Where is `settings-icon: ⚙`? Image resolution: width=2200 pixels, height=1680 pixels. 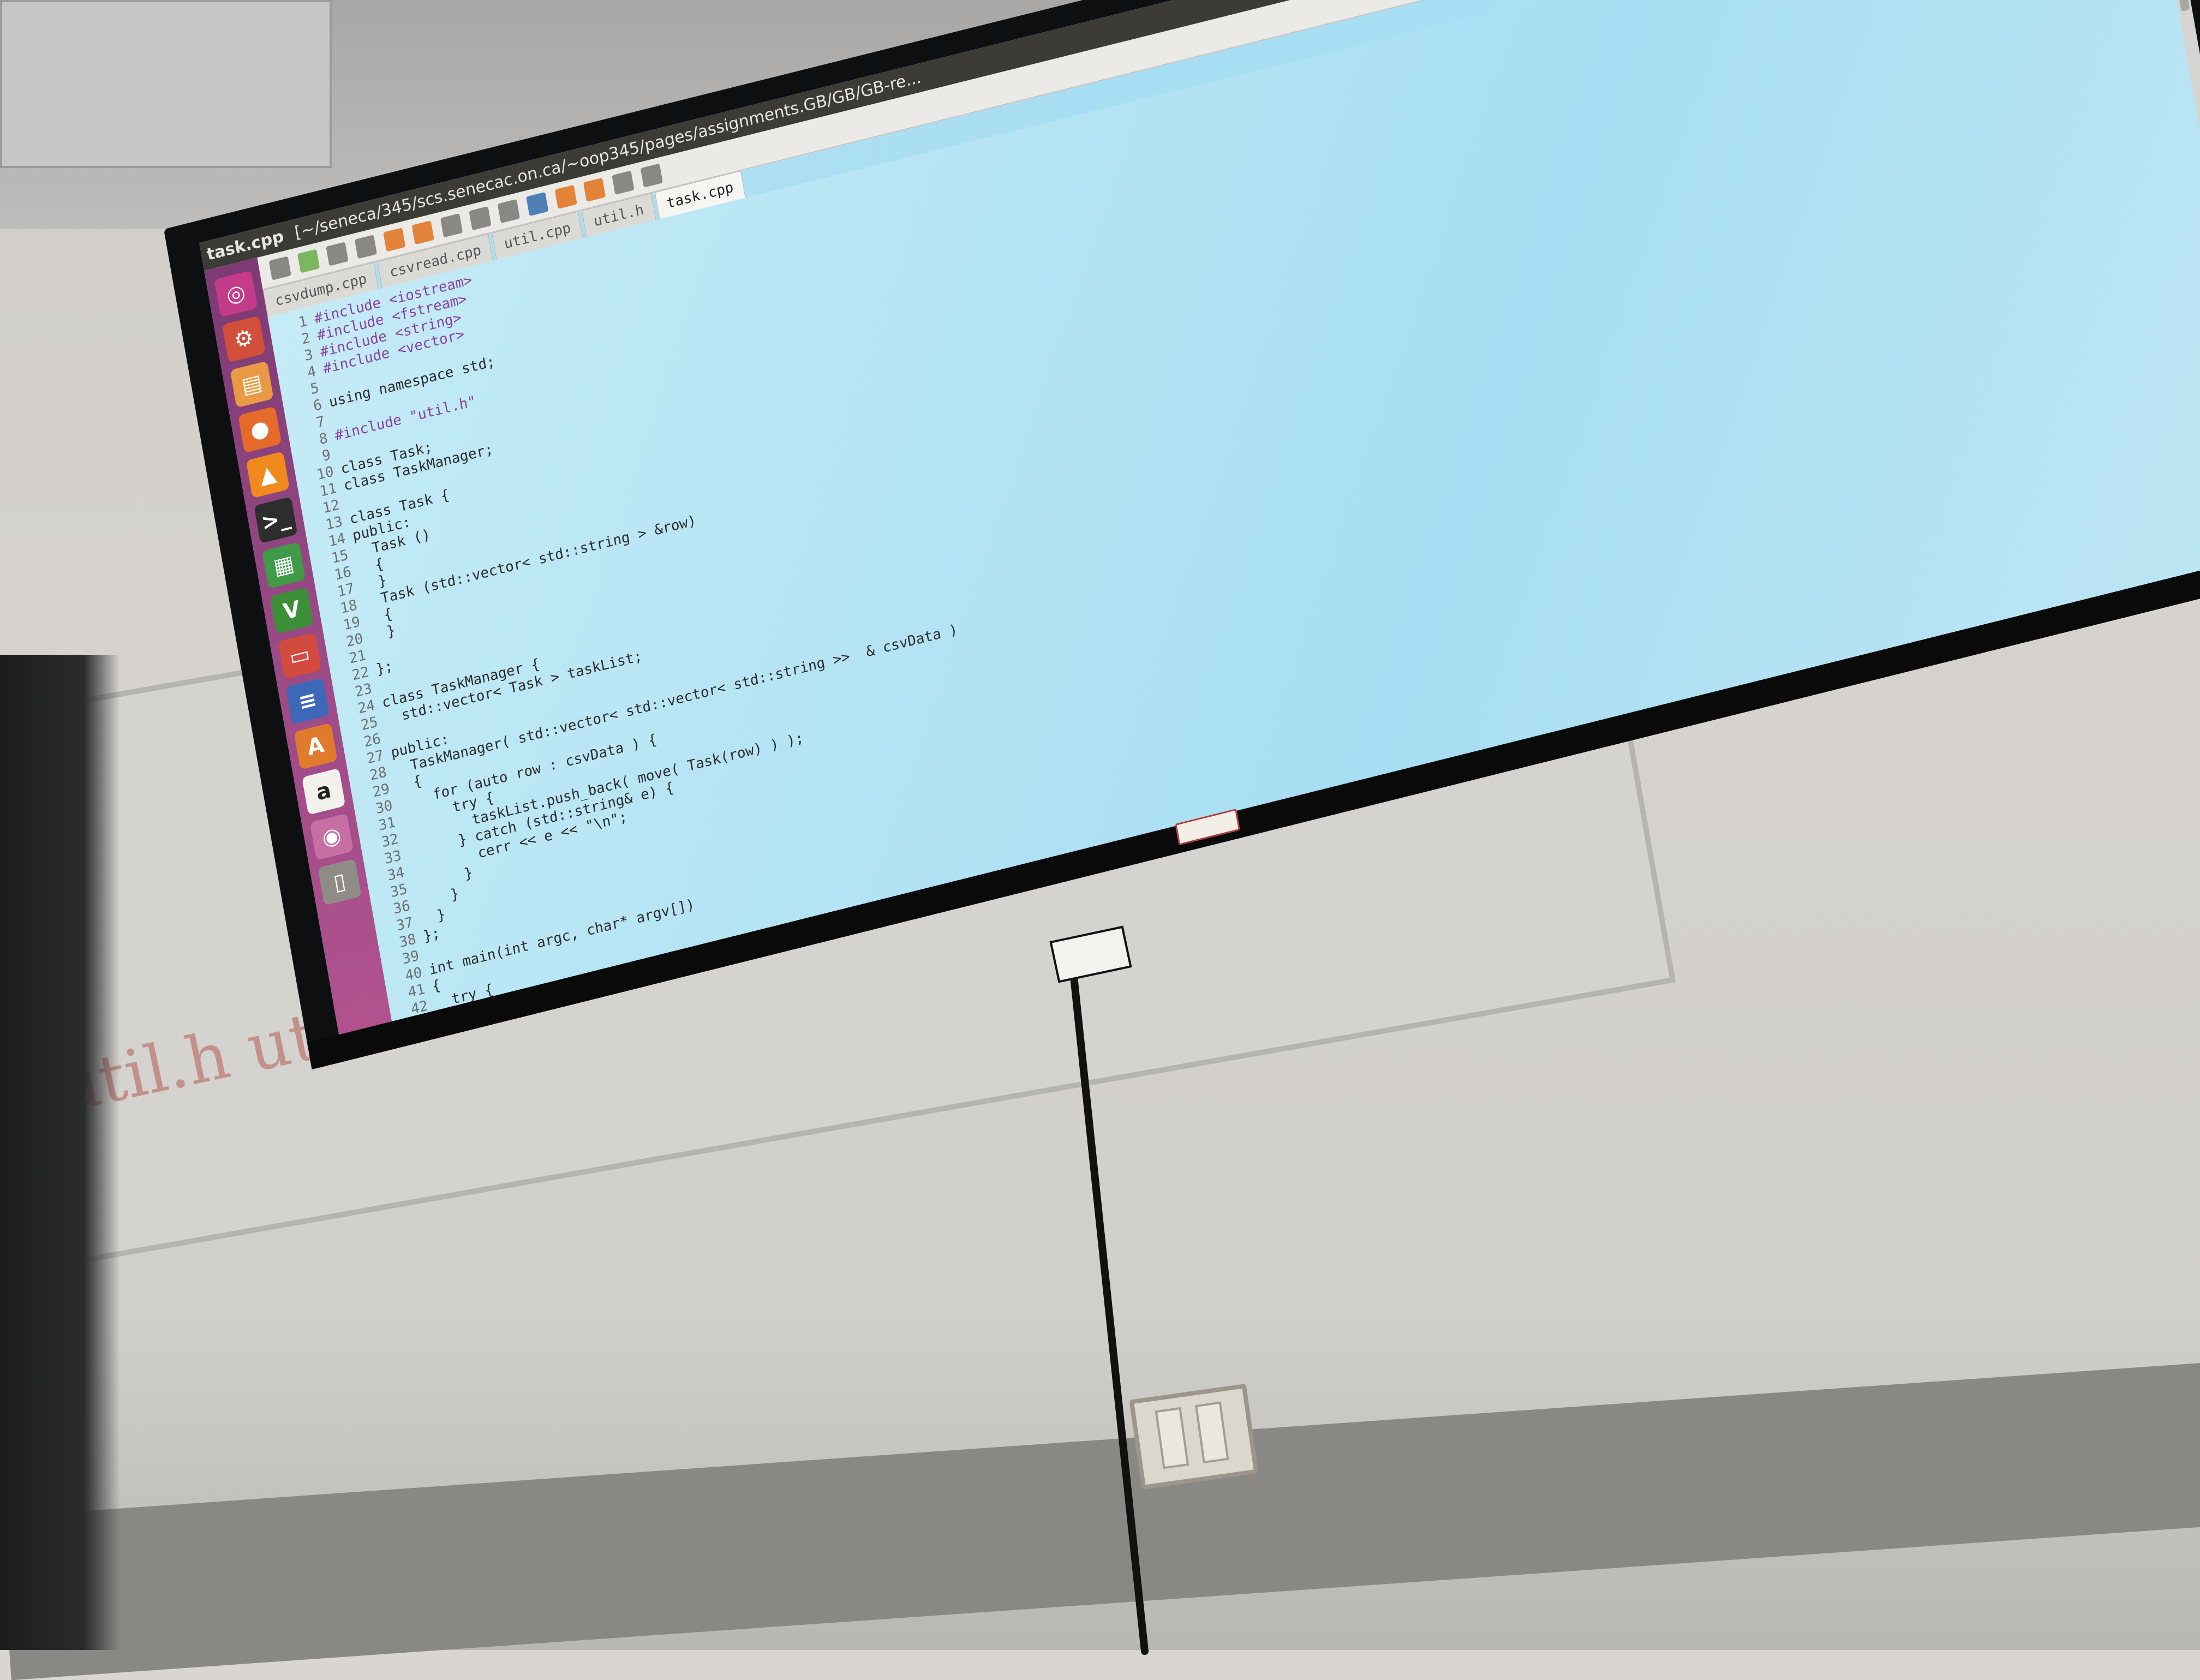 settings-icon: ⚙ is located at coordinates (244, 339).